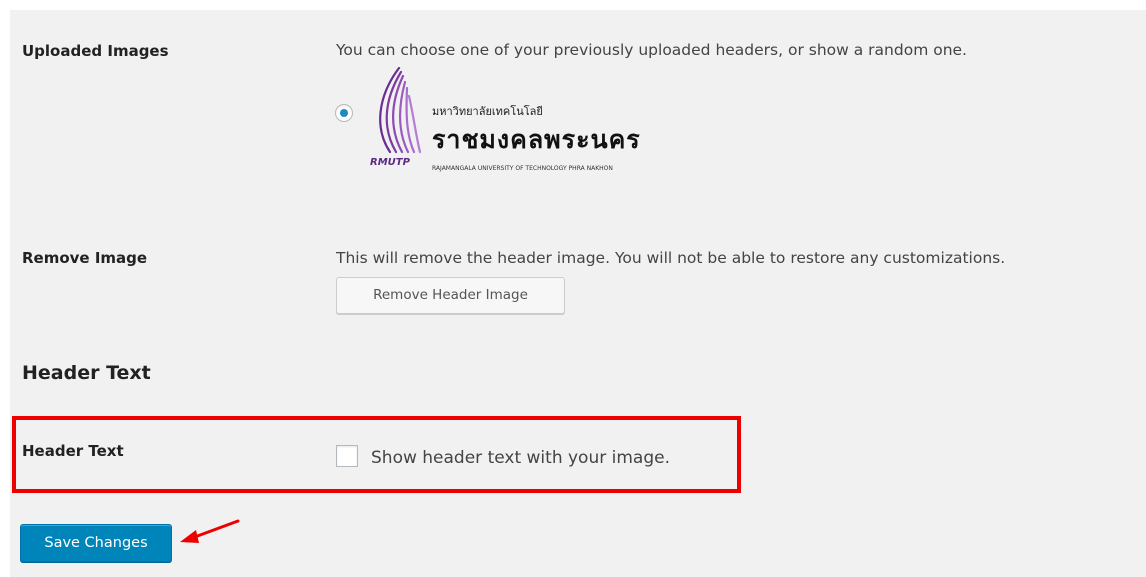 This screenshot has height=577, width=1146. I want to click on logo-thai-large-text: ราชมงคลพระนคร, so click(536, 139).